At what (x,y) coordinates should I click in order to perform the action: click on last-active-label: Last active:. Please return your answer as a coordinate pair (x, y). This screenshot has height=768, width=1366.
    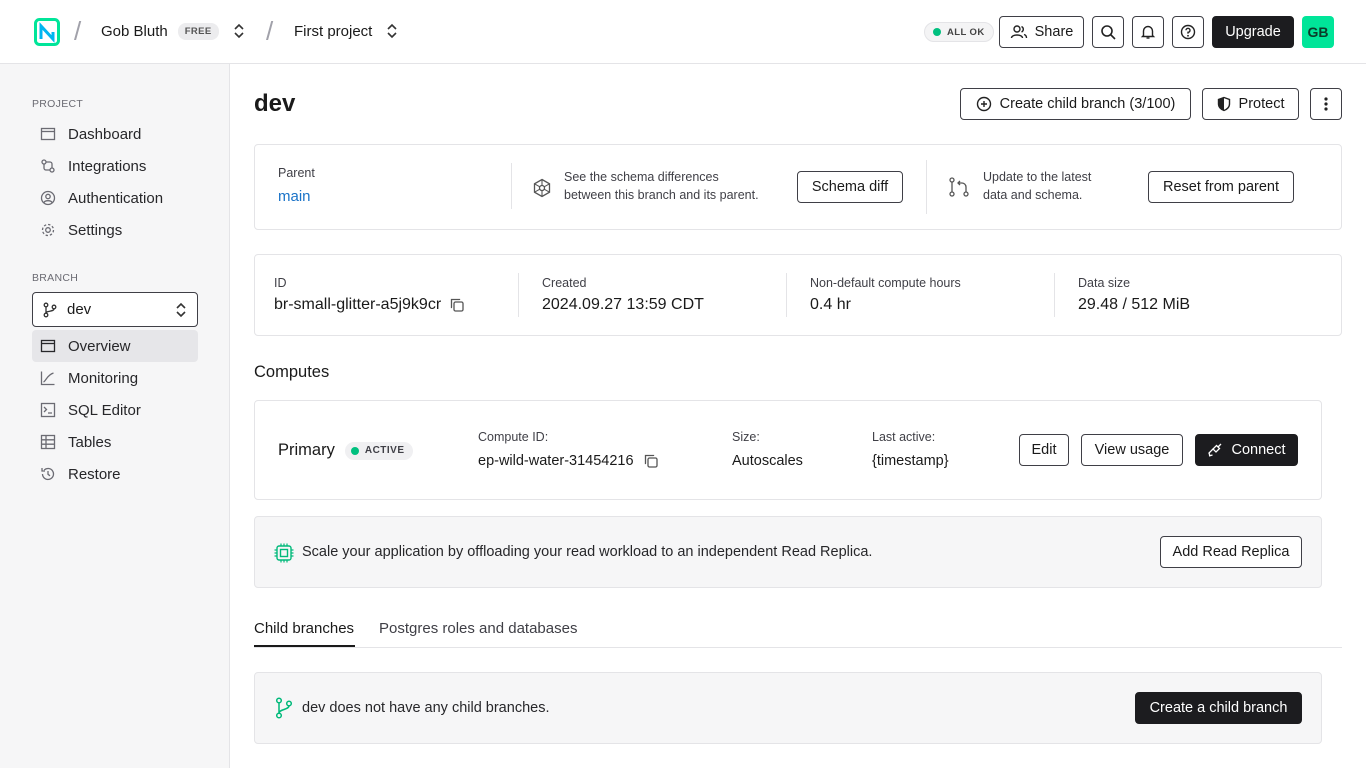
    Looking at the image, I should click on (904, 437).